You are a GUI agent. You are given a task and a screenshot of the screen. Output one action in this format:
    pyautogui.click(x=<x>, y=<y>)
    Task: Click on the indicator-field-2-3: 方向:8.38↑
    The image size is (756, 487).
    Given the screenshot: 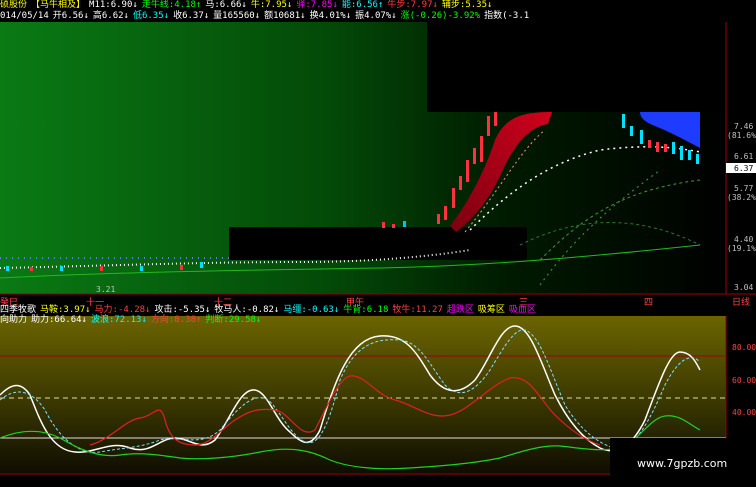 What is the action you would take?
    pyautogui.click(x=176, y=320)
    